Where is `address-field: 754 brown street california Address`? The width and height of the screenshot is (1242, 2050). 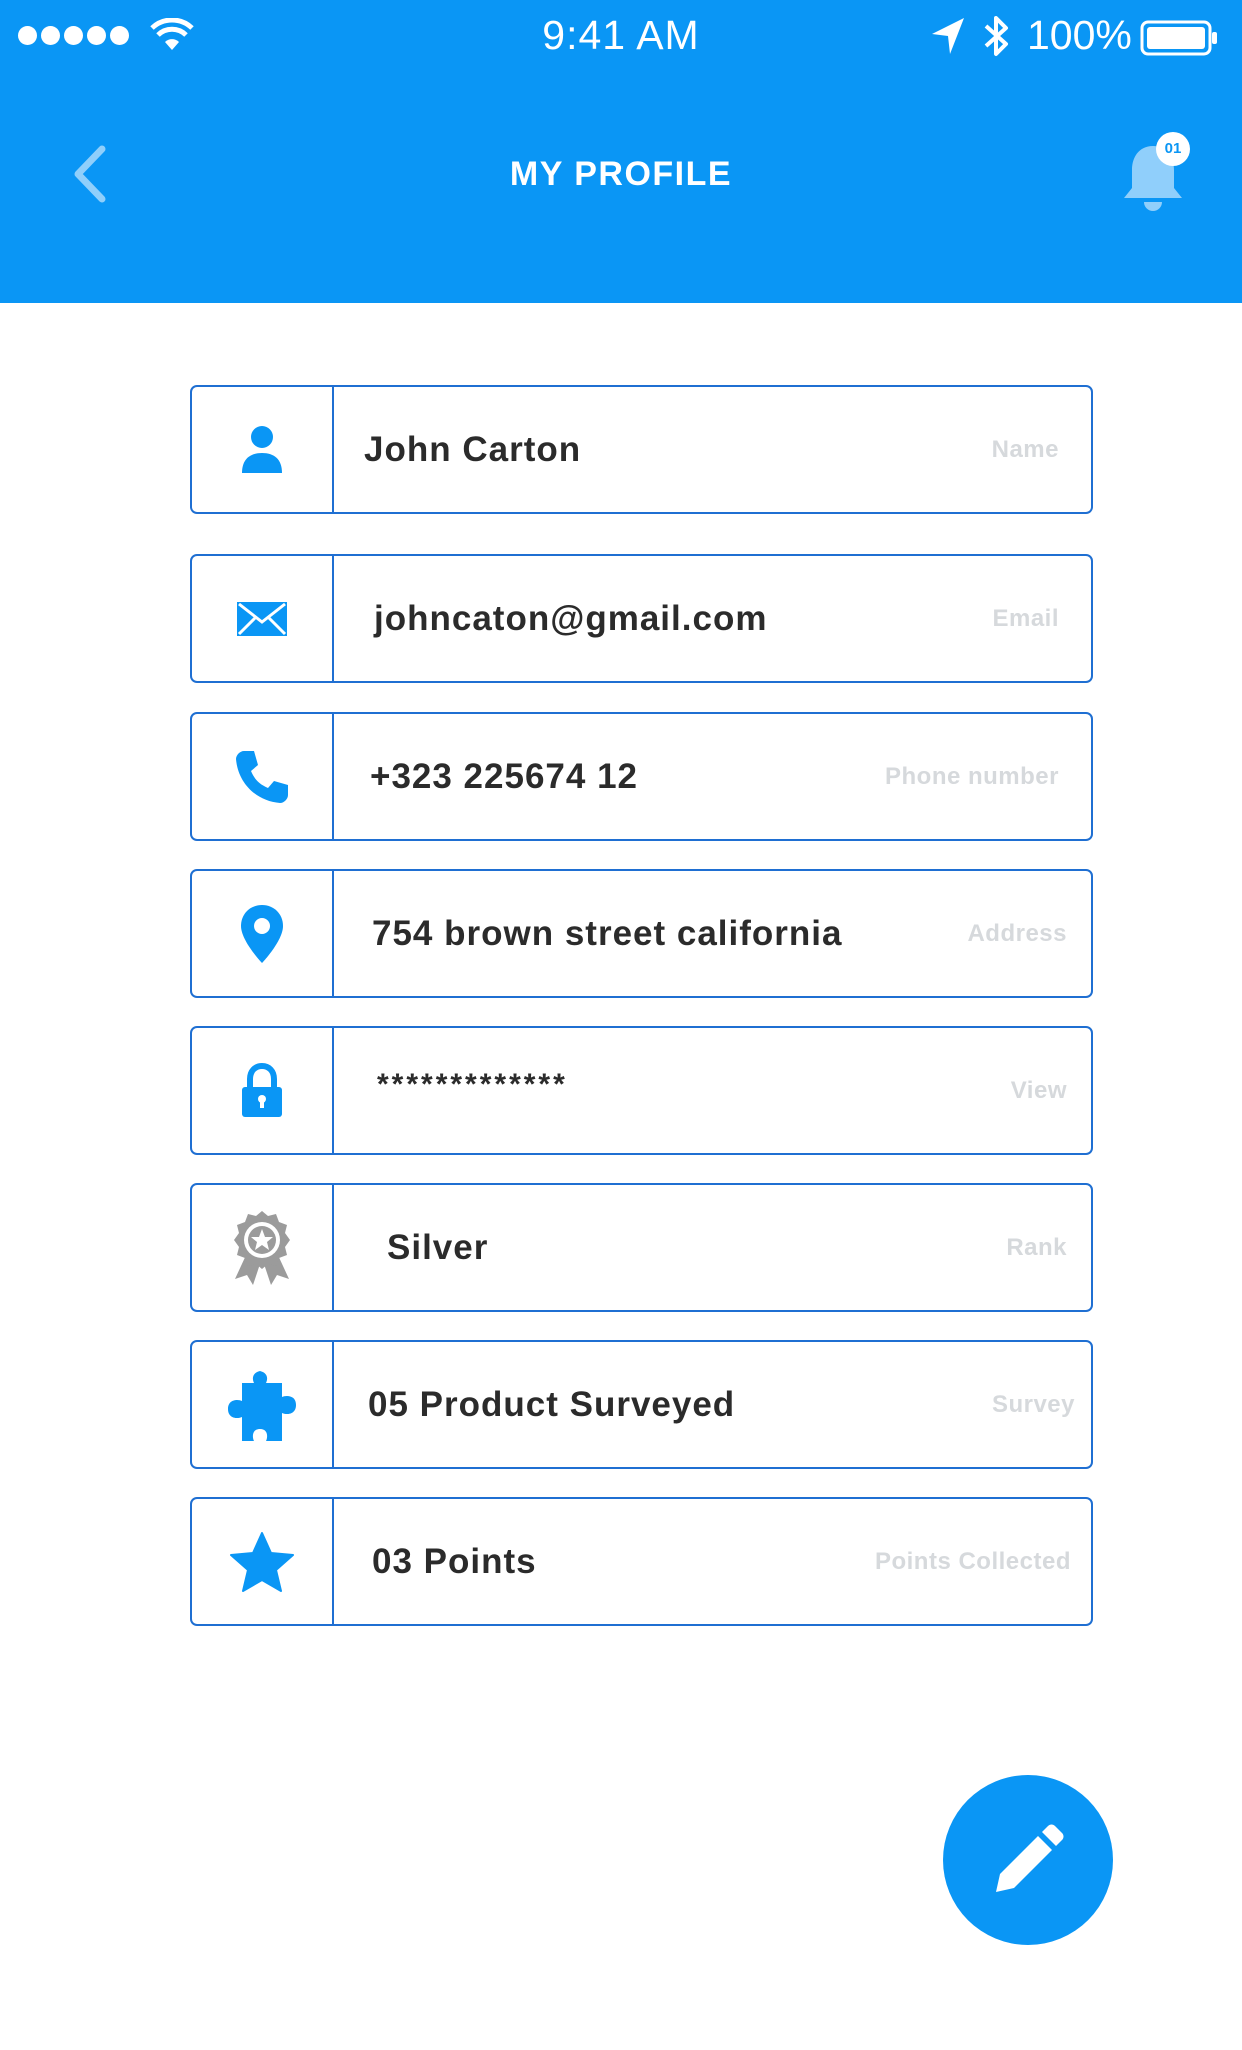
address-field: 754 brown street california Address is located at coordinates (641, 933).